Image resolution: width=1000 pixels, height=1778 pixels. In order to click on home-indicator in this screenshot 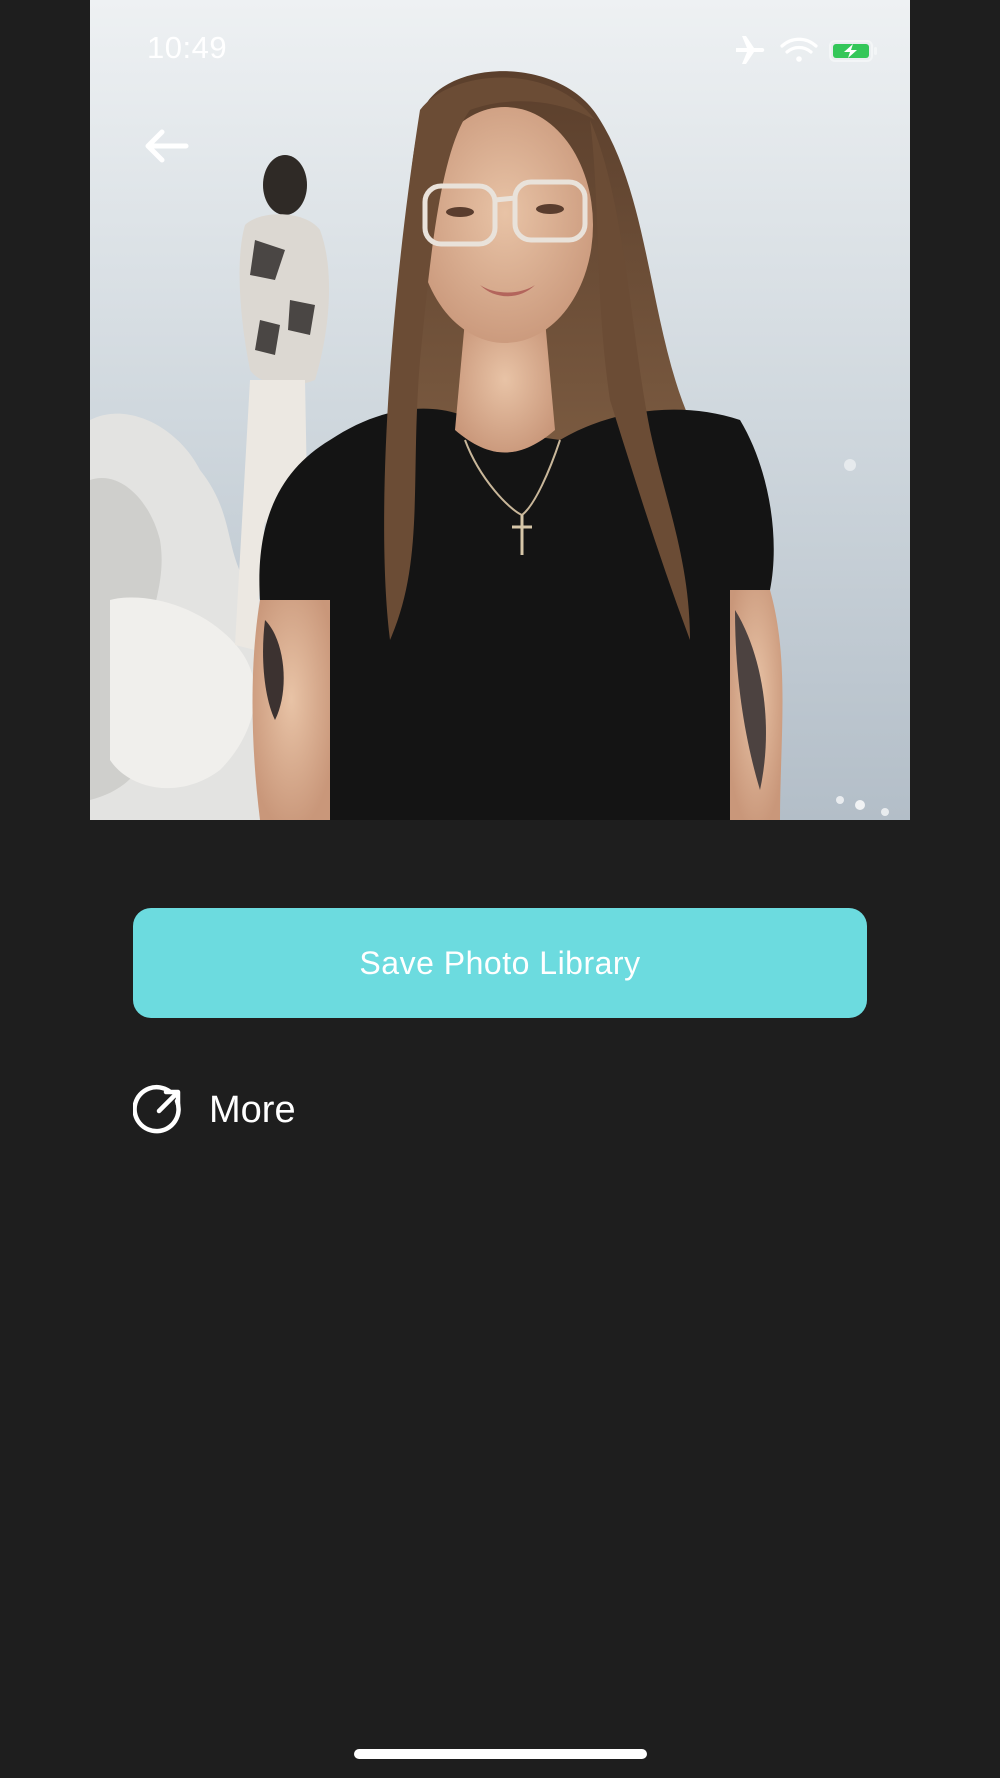, I will do `click(500, 1754)`.